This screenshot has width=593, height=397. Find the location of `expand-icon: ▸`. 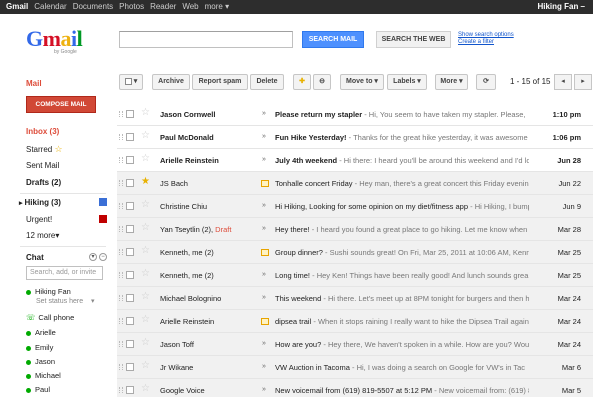

expand-icon: ▸ is located at coordinates (21, 203).